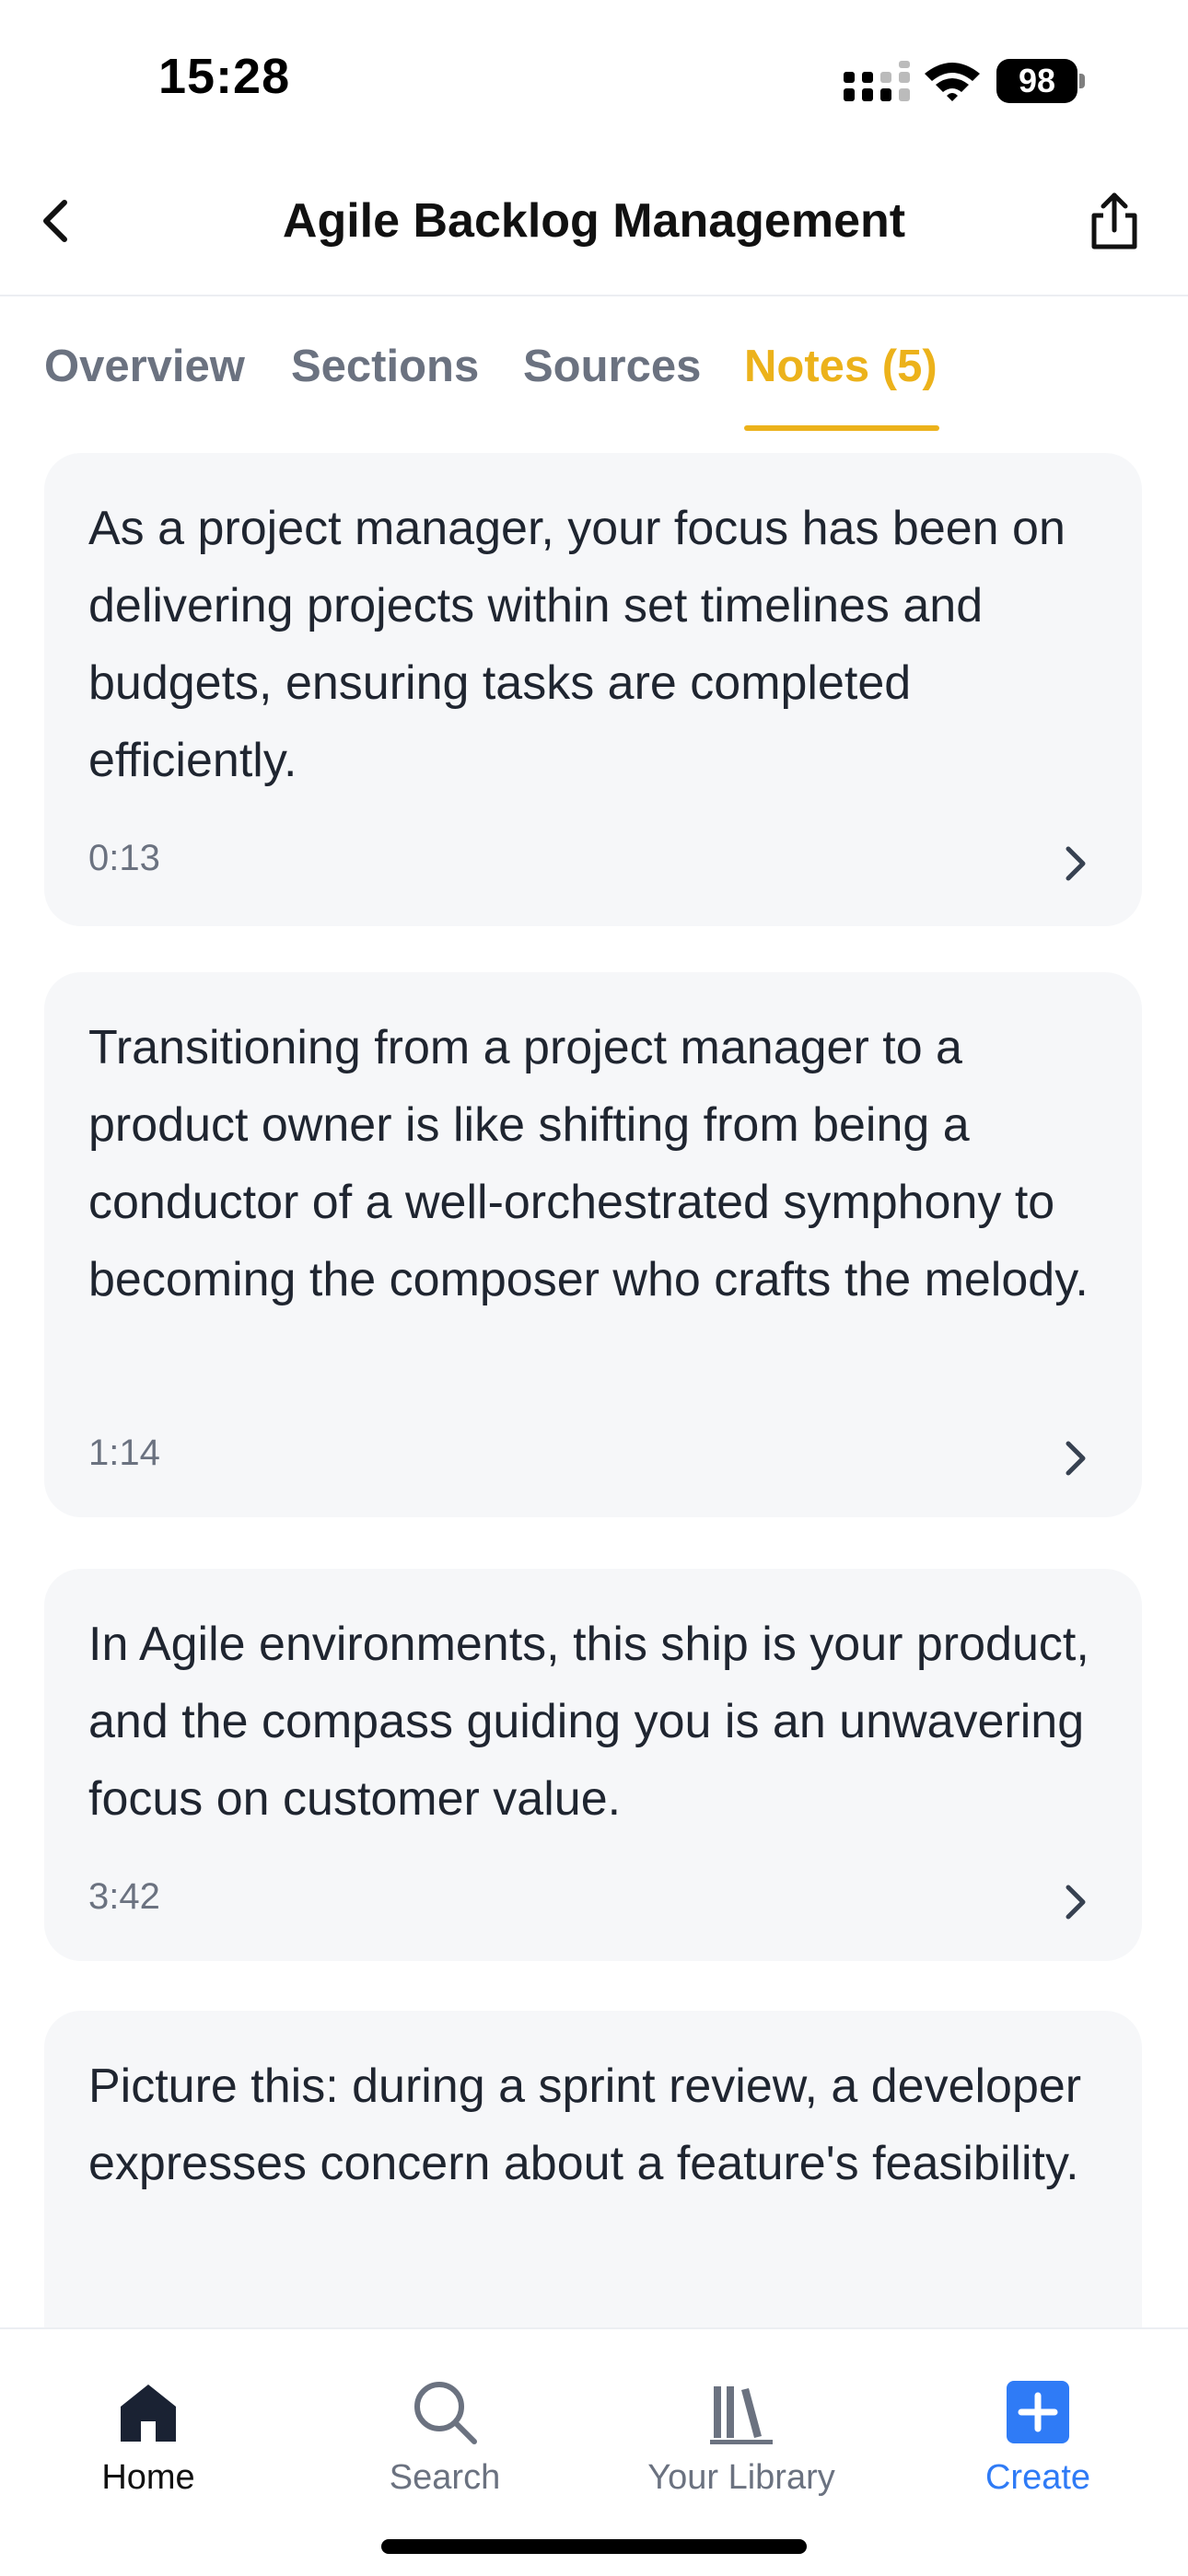  I want to click on nav-header: Agile Backlog Management, so click(594, 226).